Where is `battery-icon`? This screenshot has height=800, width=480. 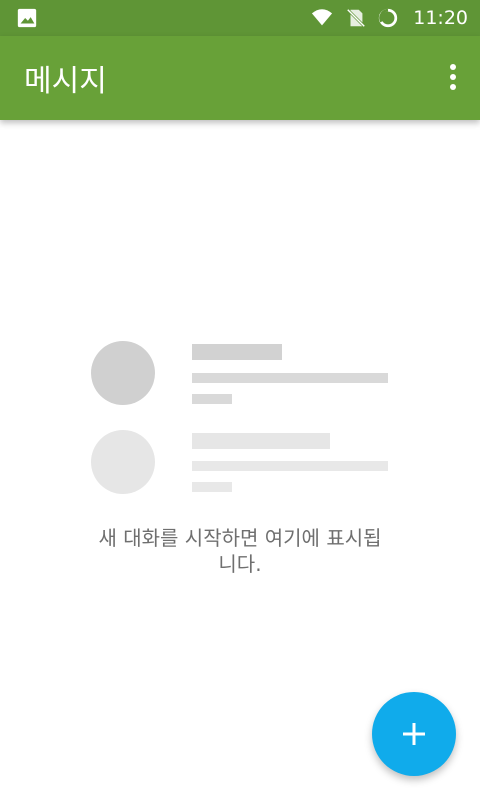 battery-icon is located at coordinates (388, 18).